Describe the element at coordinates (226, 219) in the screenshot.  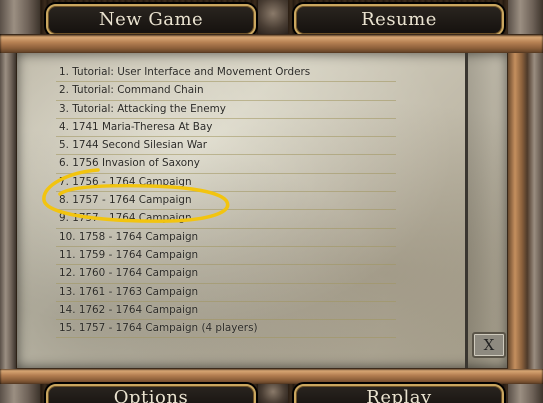
I see `scenario-item: 9. 1757 - 1764 Campaign` at that location.